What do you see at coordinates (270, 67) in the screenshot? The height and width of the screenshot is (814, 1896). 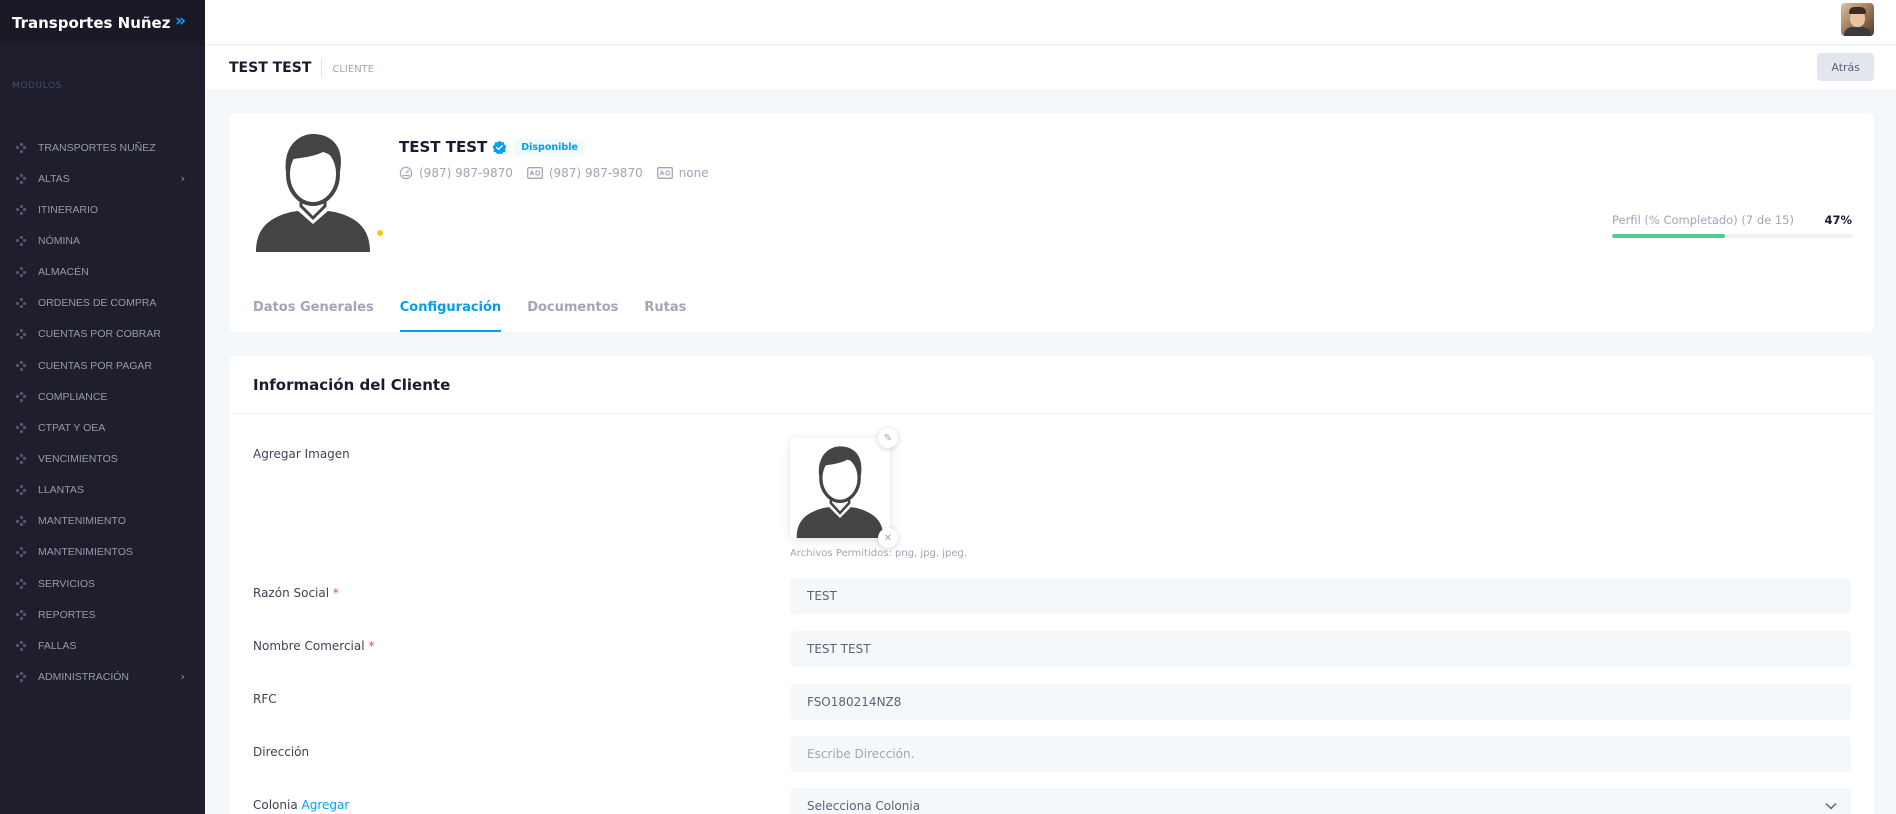 I see `page-title: TEST TEST` at bounding box center [270, 67].